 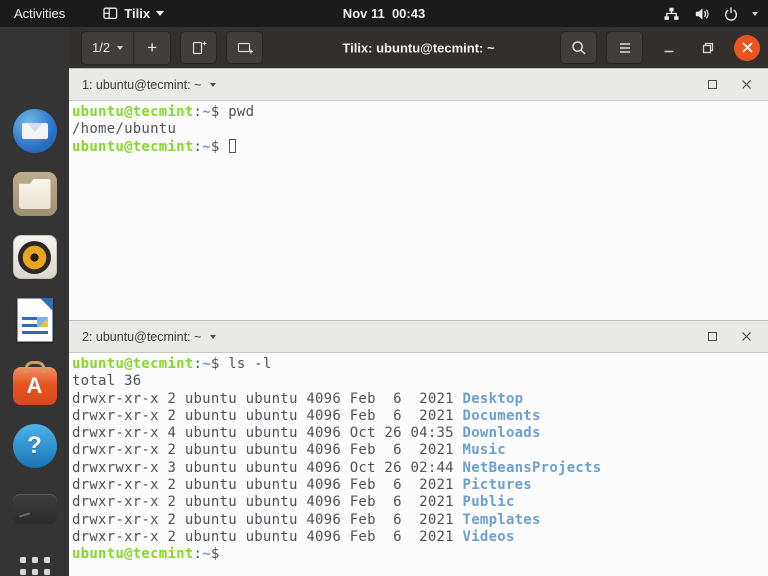 What do you see at coordinates (501, 415) in the screenshot?
I see `terminal-text-segment: Documents` at bounding box center [501, 415].